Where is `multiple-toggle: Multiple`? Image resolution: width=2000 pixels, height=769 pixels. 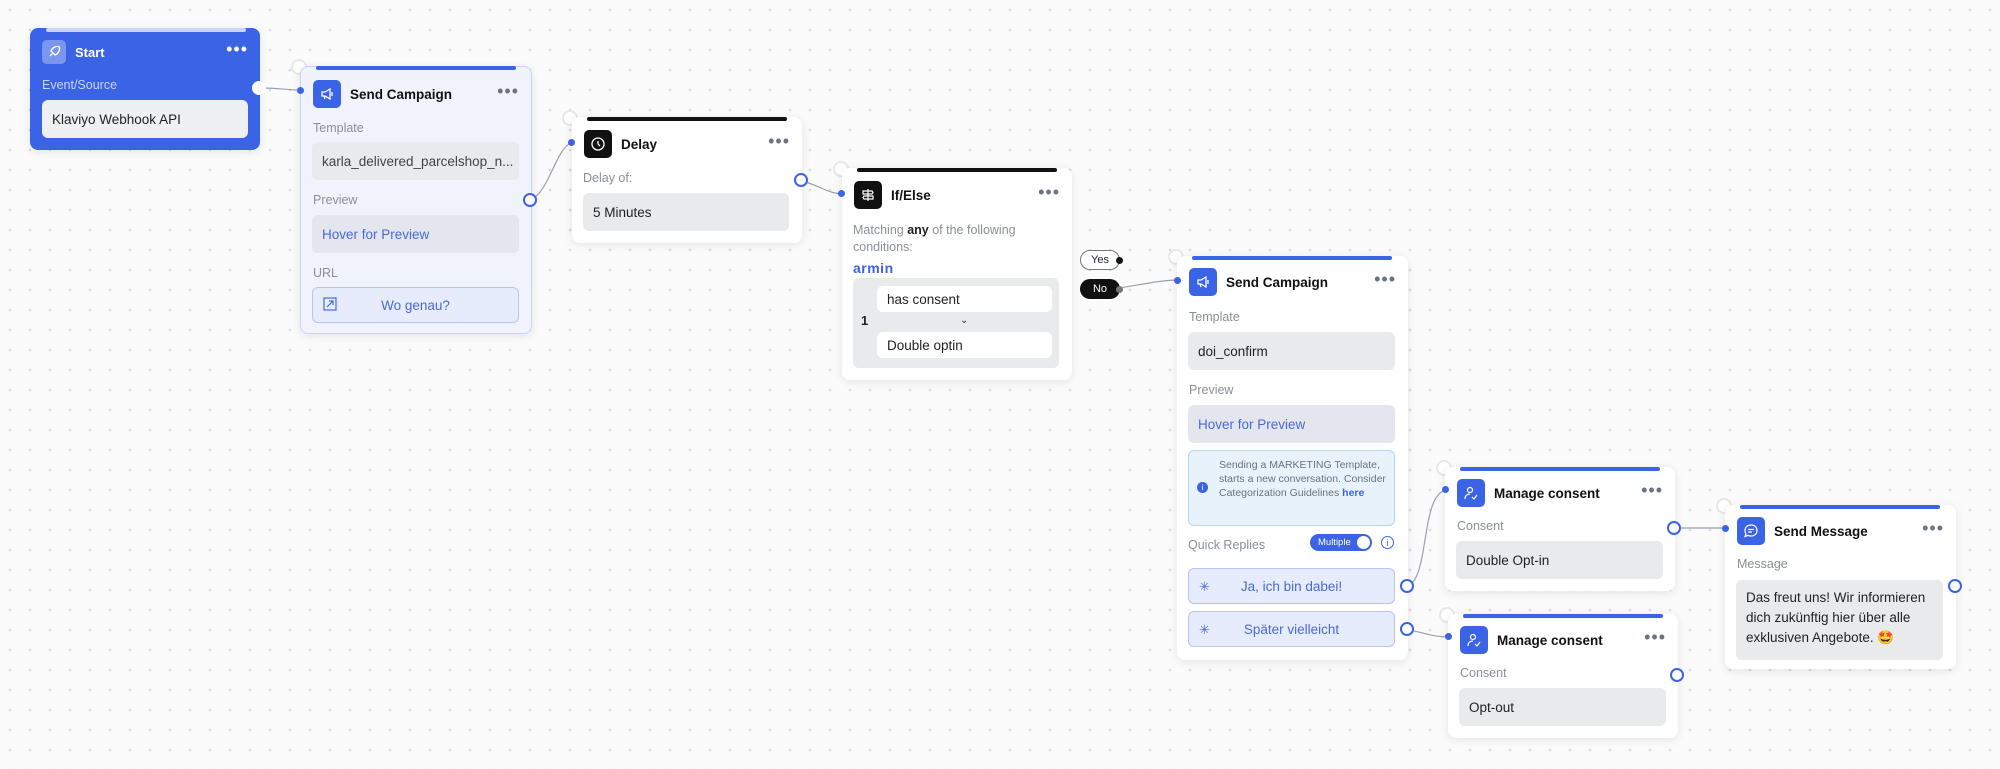 multiple-toggle: Multiple is located at coordinates (1341, 542).